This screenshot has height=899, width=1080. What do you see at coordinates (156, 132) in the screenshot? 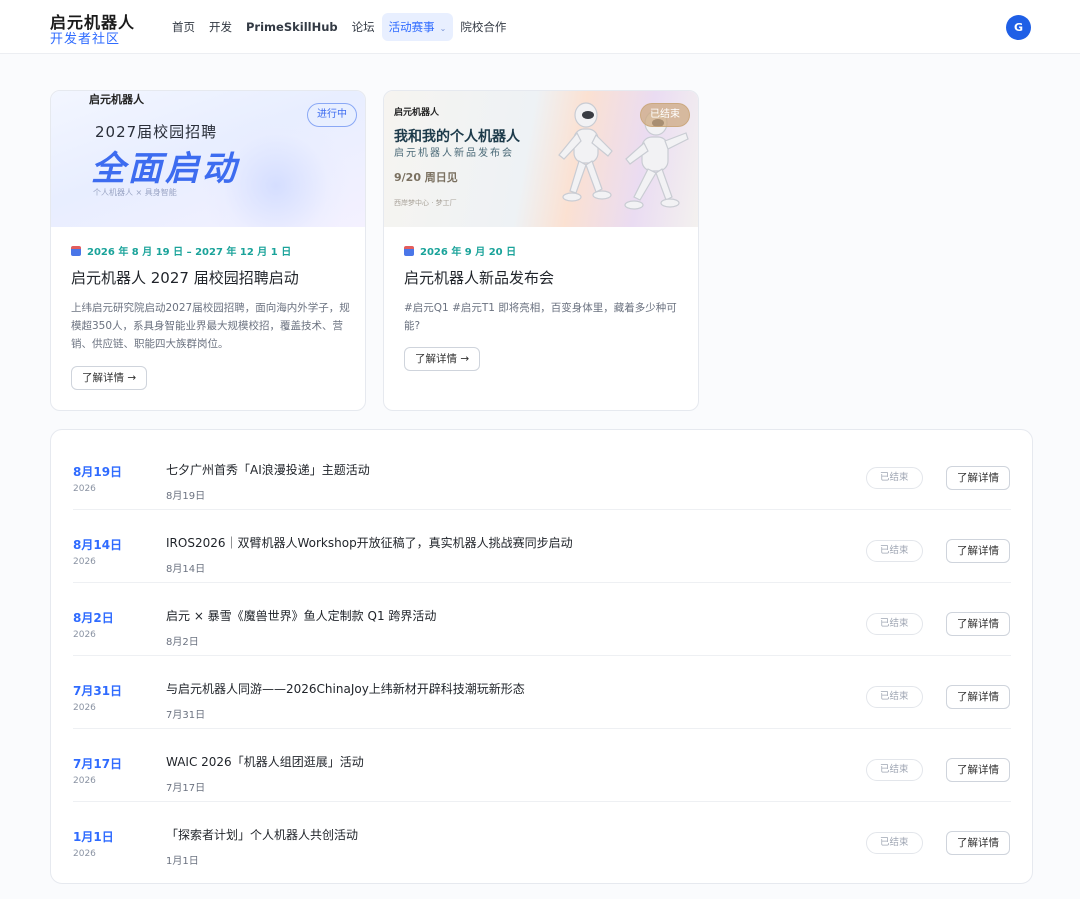
I see `banner-headline: 2027届校园招聘` at bounding box center [156, 132].